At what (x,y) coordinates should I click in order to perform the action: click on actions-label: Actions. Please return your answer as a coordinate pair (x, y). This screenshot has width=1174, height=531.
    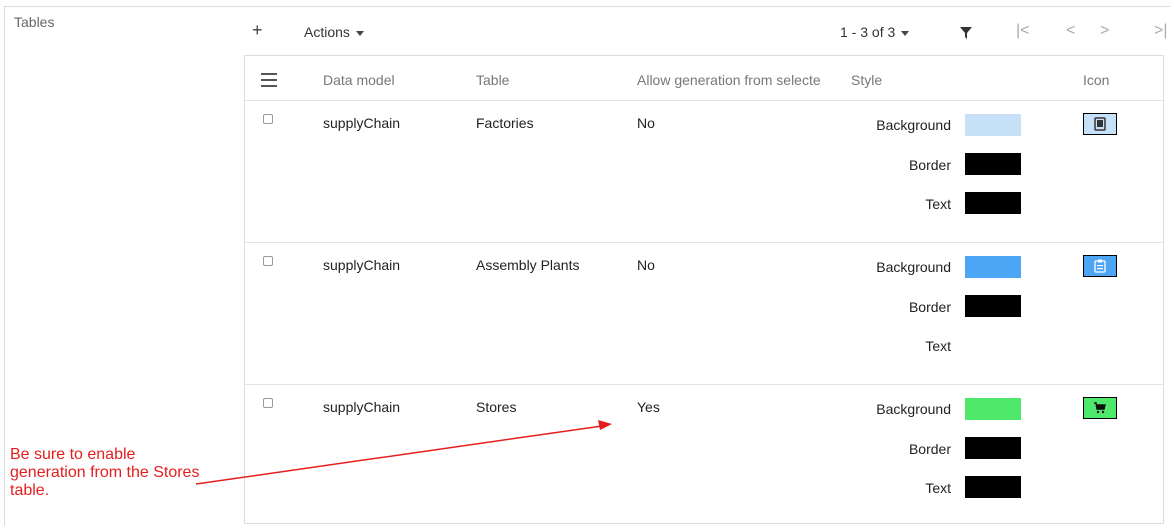
    Looking at the image, I should click on (327, 32).